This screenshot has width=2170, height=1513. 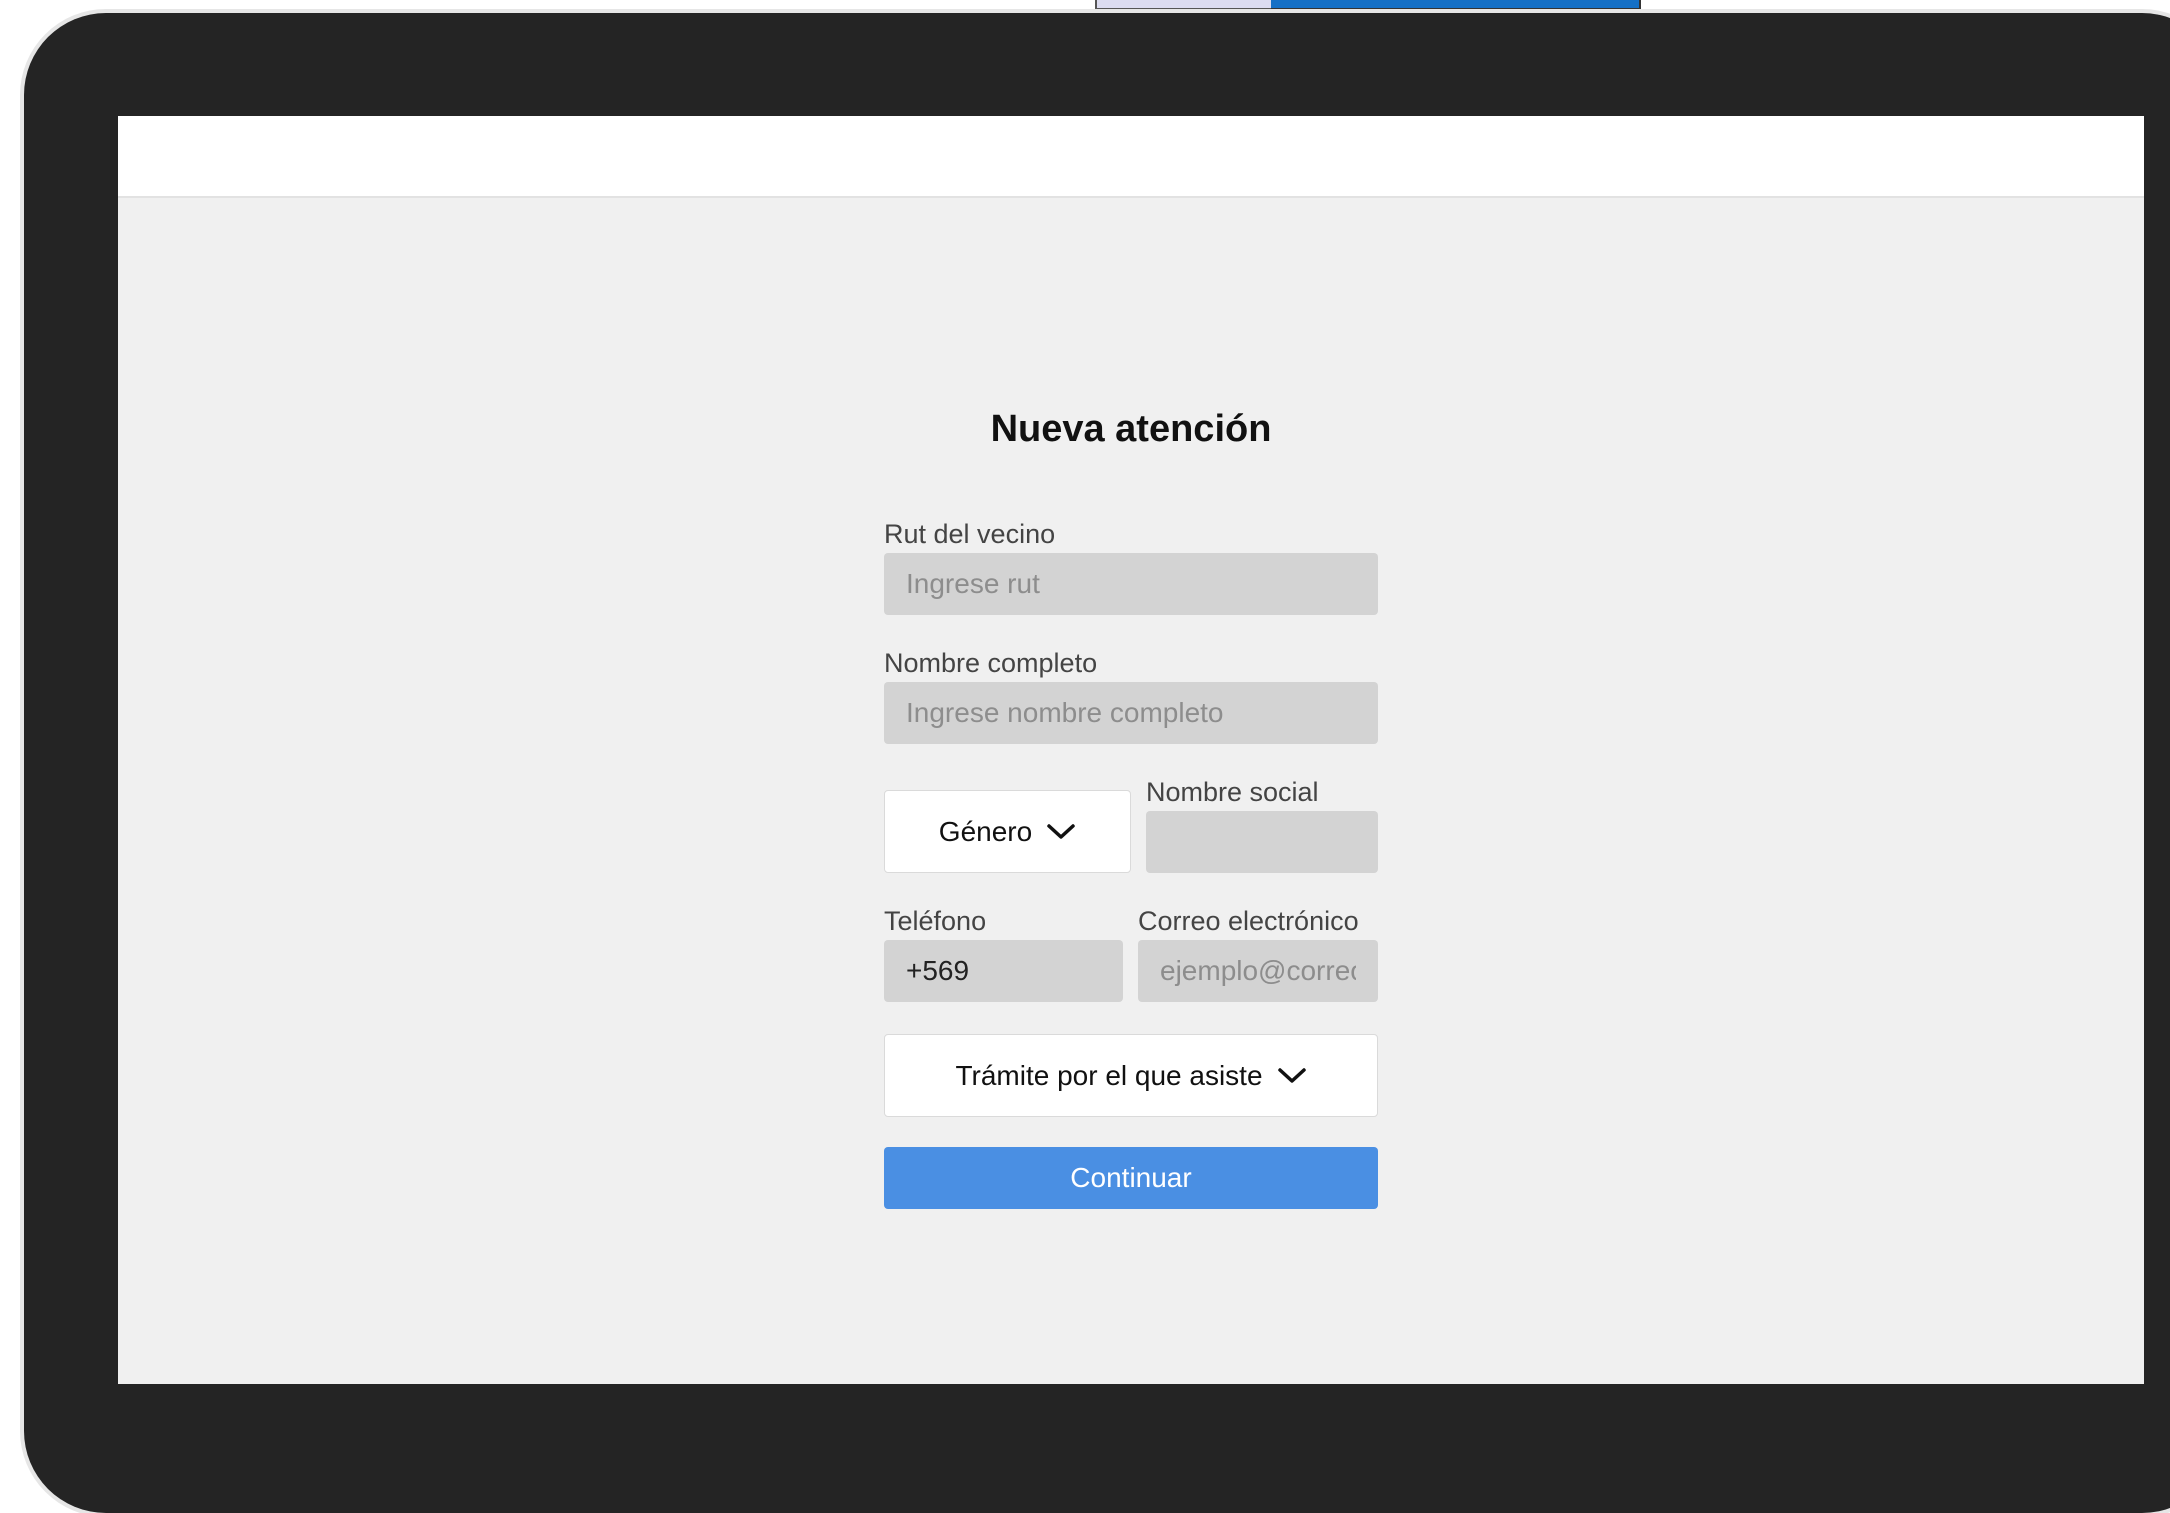 What do you see at coordinates (1131, 1178) in the screenshot?
I see `continue-button: Continuar` at bounding box center [1131, 1178].